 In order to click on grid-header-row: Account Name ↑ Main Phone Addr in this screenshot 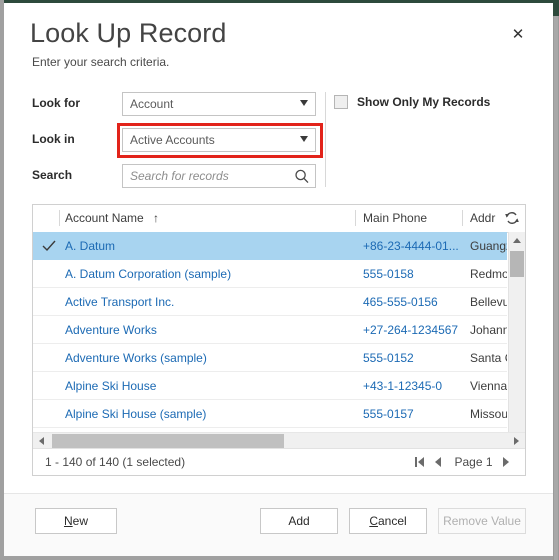, I will do `click(279, 219)`.